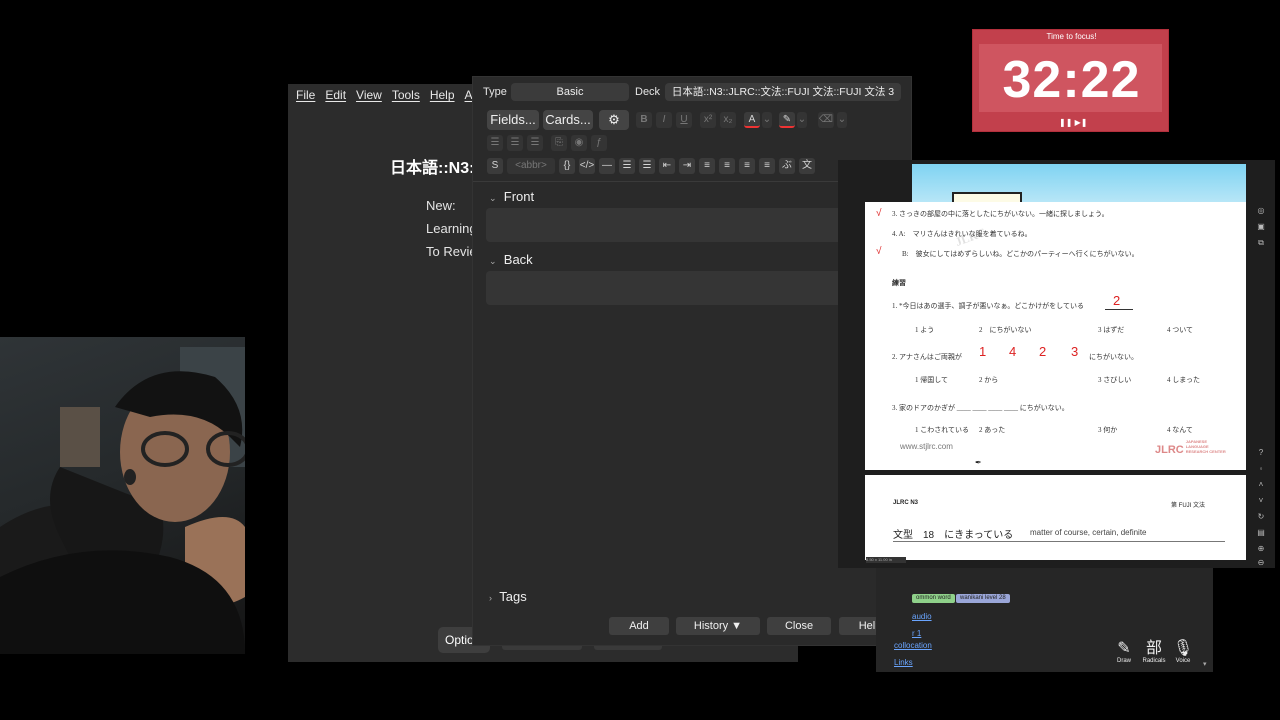 The height and width of the screenshot is (720, 1280). Describe the element at coordinates (926, 446) in the screenshot. I see `site-url: www.stjlrc.com` at that location.